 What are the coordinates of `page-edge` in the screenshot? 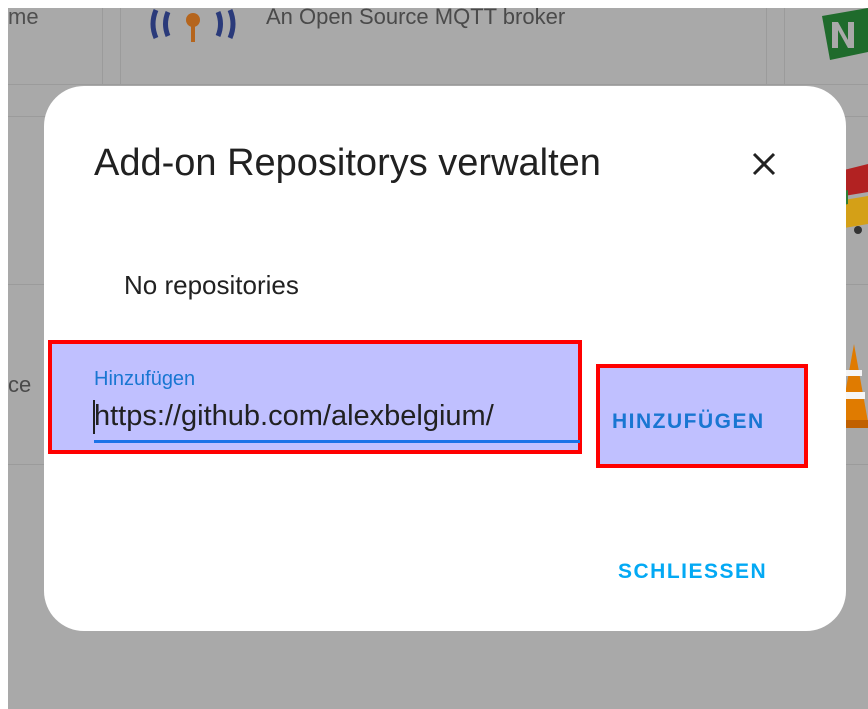 It's located at (4, 354).